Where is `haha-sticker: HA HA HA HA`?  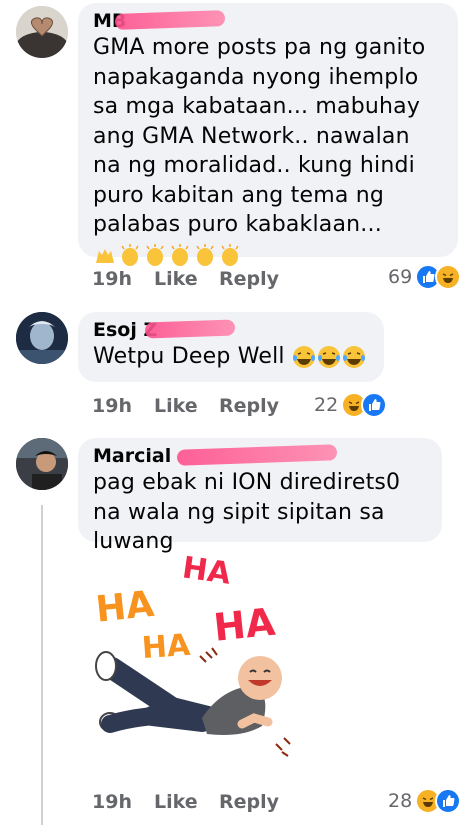
haha-sticker: HA HA HA HA is located at coordinates (192, 659).